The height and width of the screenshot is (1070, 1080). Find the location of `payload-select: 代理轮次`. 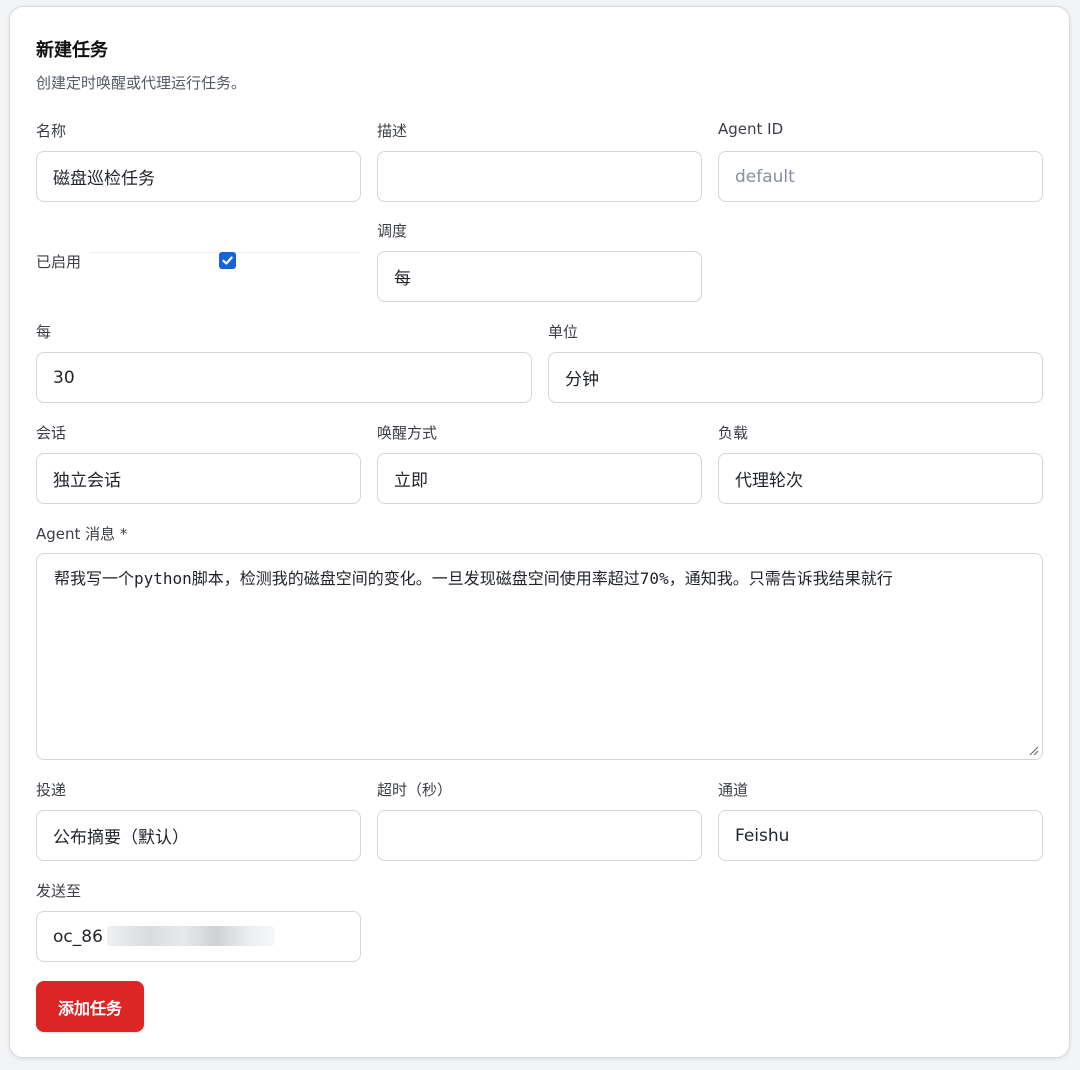

payload-select: 代理轮次 is located at coordinates (880, 478).